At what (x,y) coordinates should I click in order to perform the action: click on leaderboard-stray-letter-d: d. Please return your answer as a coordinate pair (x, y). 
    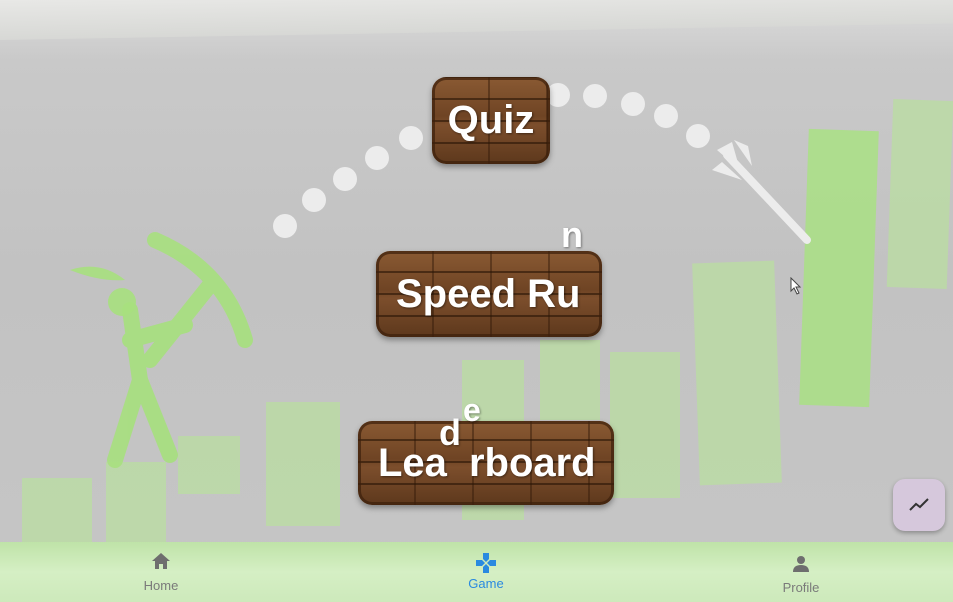
    Looking at the image, I should click on (450, 432).